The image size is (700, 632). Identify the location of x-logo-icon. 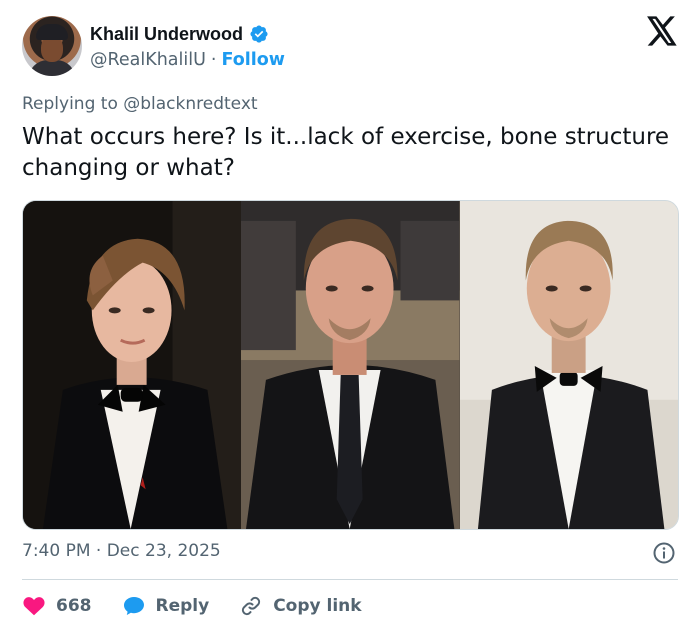
(662, 31).